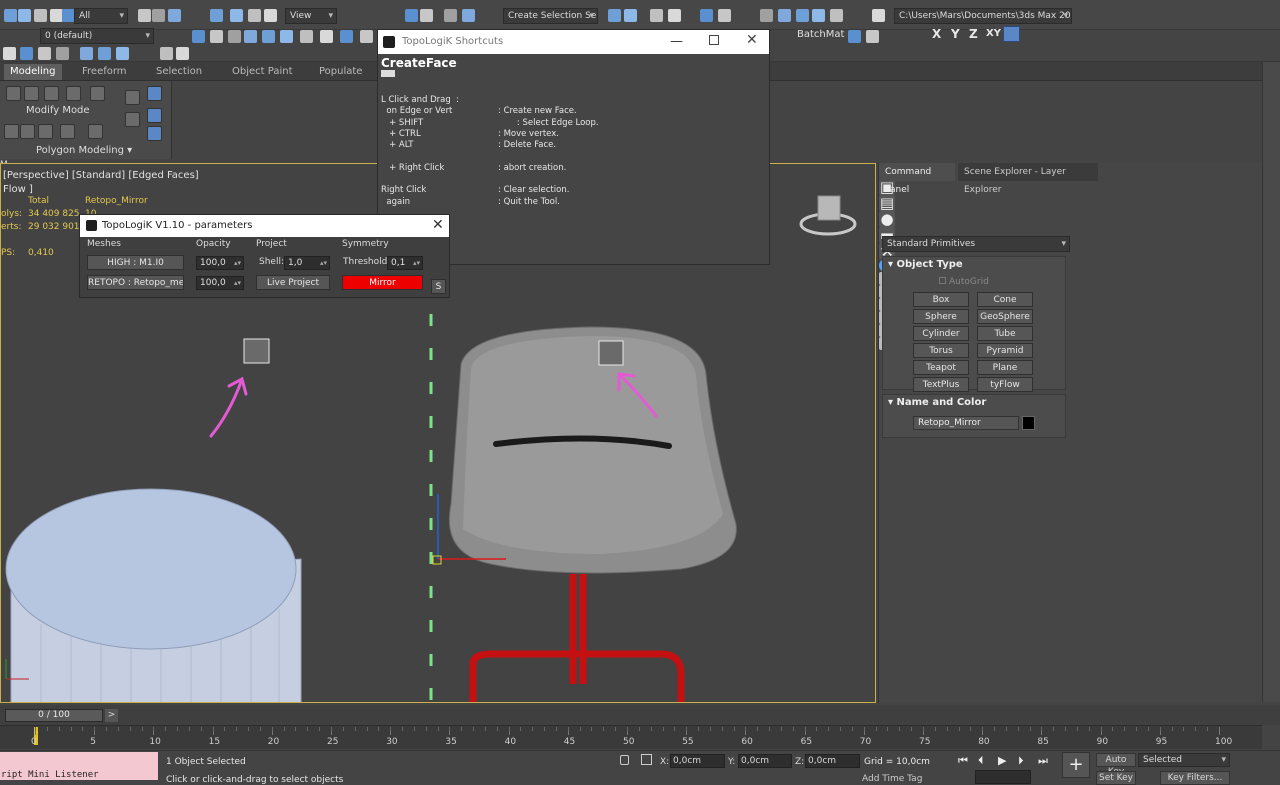 This screenshot has height=785, width=1280. Describe the element at coordinates (836, 15) in the screenshot. I see `teapot-icon` at that location.